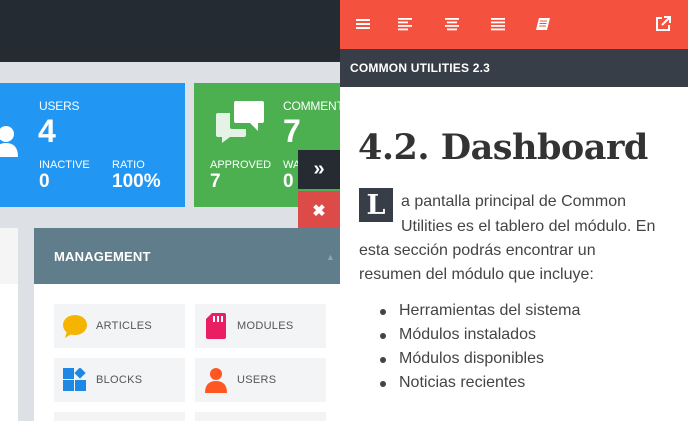 This screenshot has width=688, height=421. What do you see at coordinates (477, 250) in the screenshot?
I see `intro-line: esta sección podrás encontrar un` at bounding box center [477, 250].